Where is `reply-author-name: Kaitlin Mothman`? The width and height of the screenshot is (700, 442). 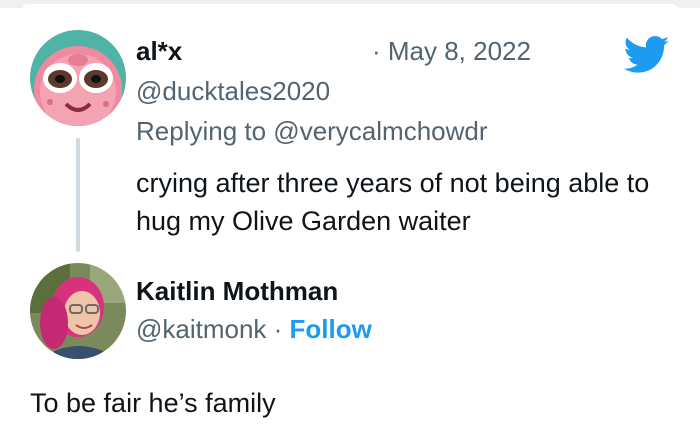
reply-author-name: Kaitlin Mothman is located at coordinates (237, 291).